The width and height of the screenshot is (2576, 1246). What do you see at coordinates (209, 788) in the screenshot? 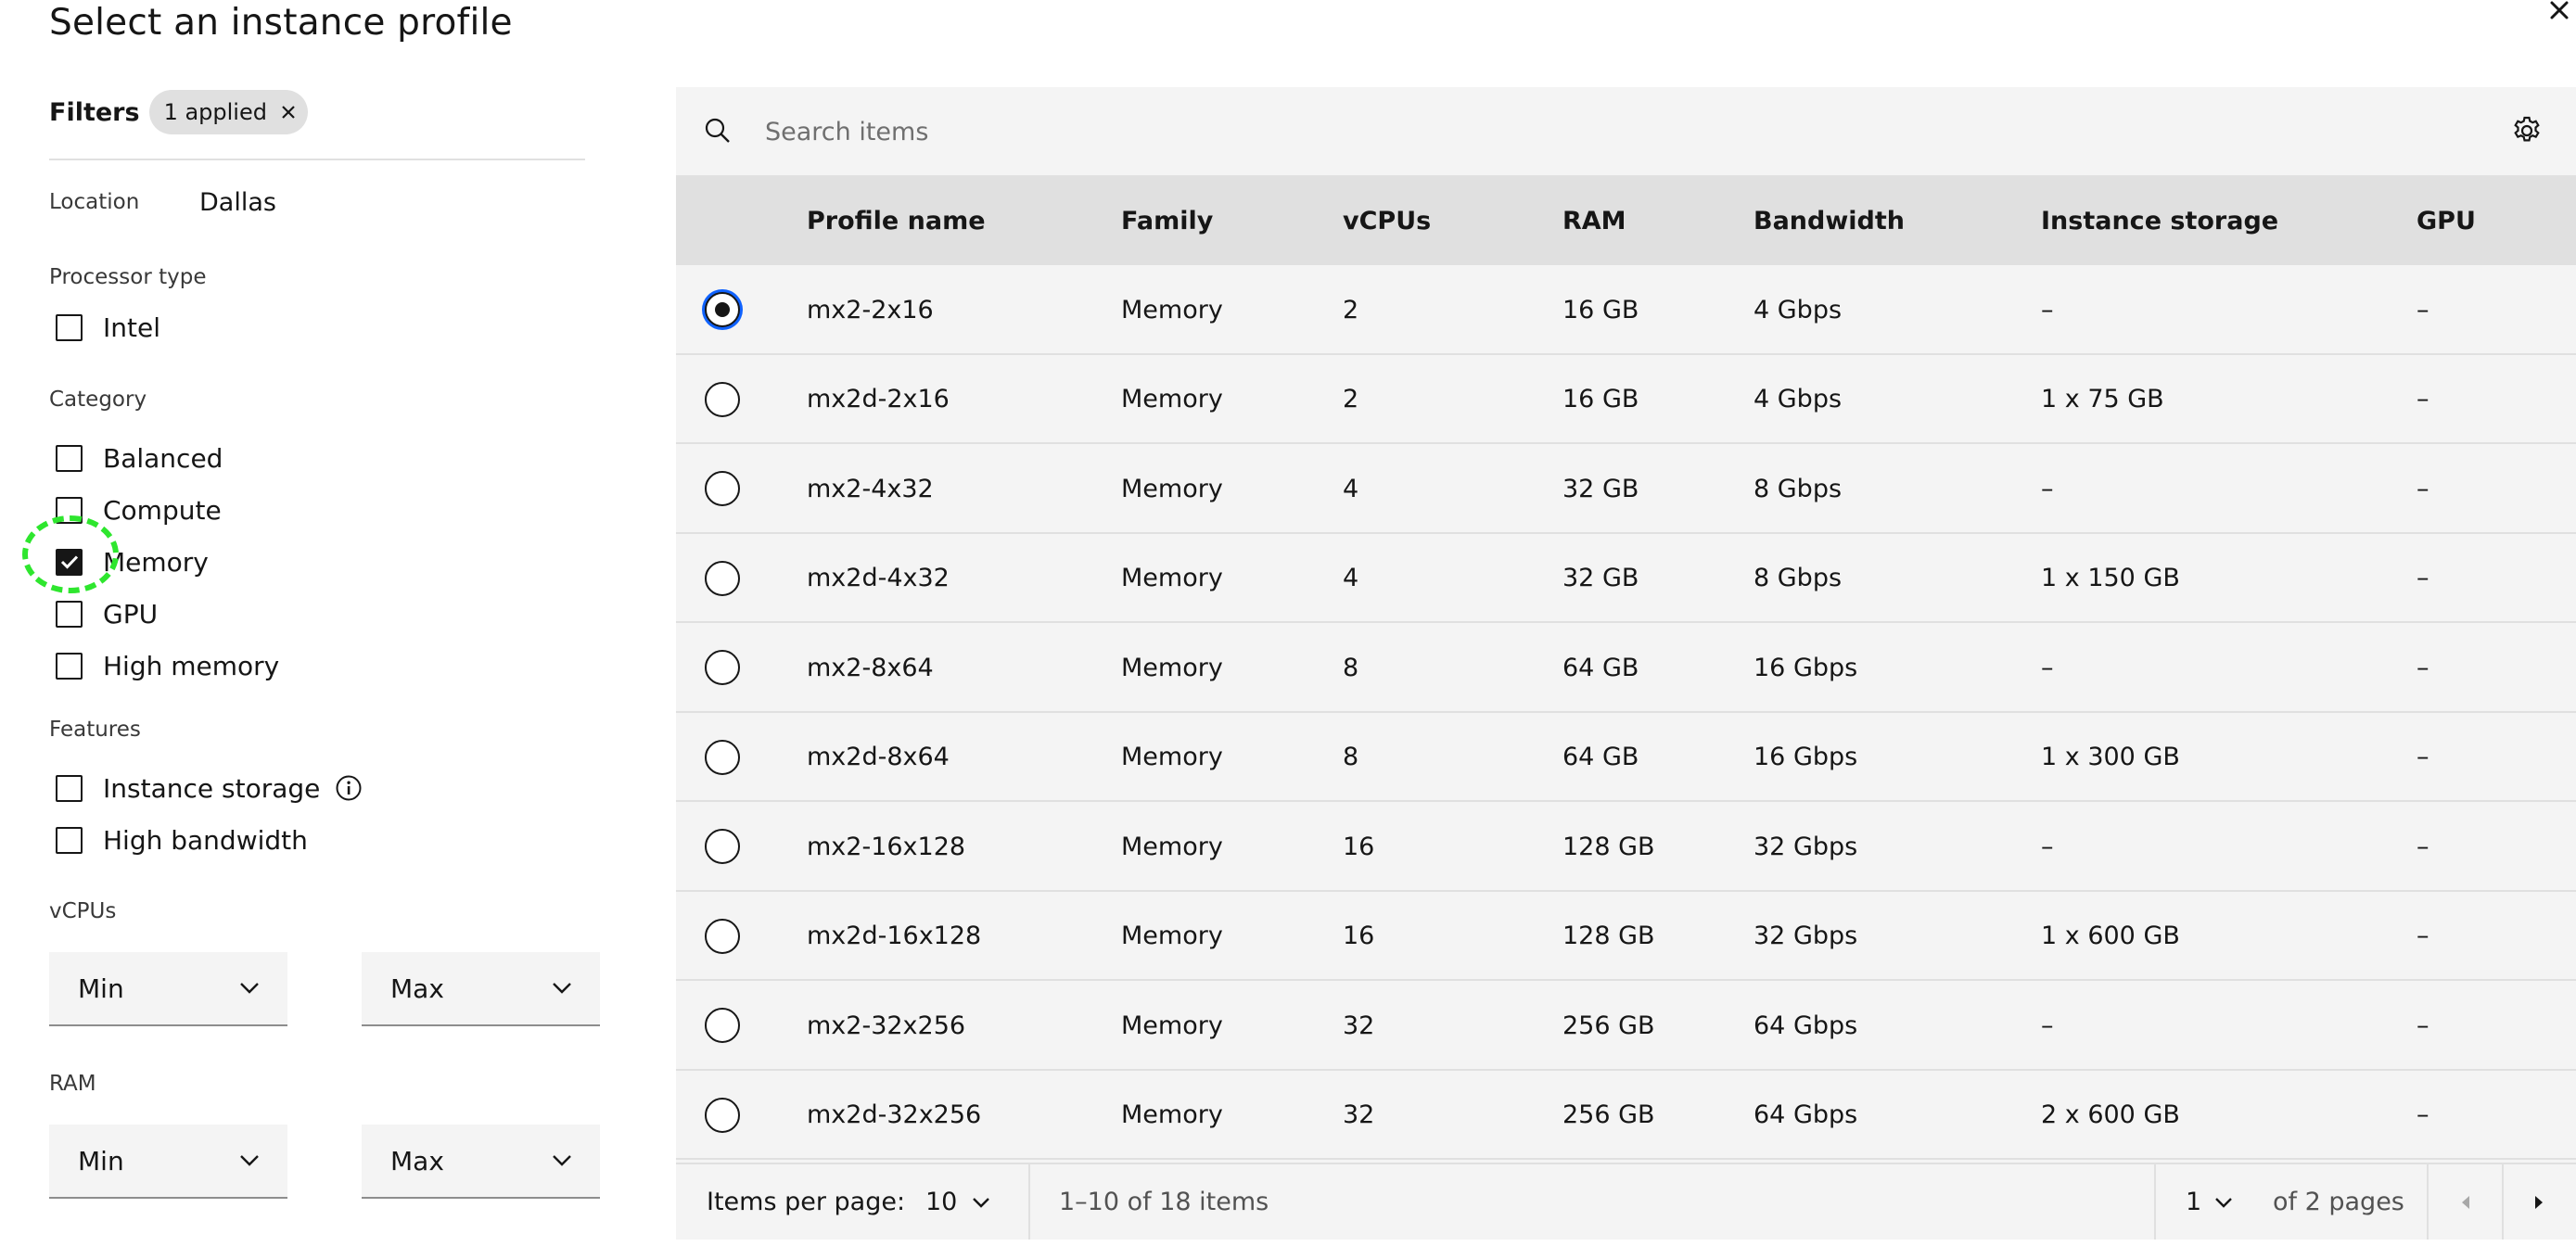
I see `checkbox-instance-storage: Instance storage` at bounding box center [209, 788].